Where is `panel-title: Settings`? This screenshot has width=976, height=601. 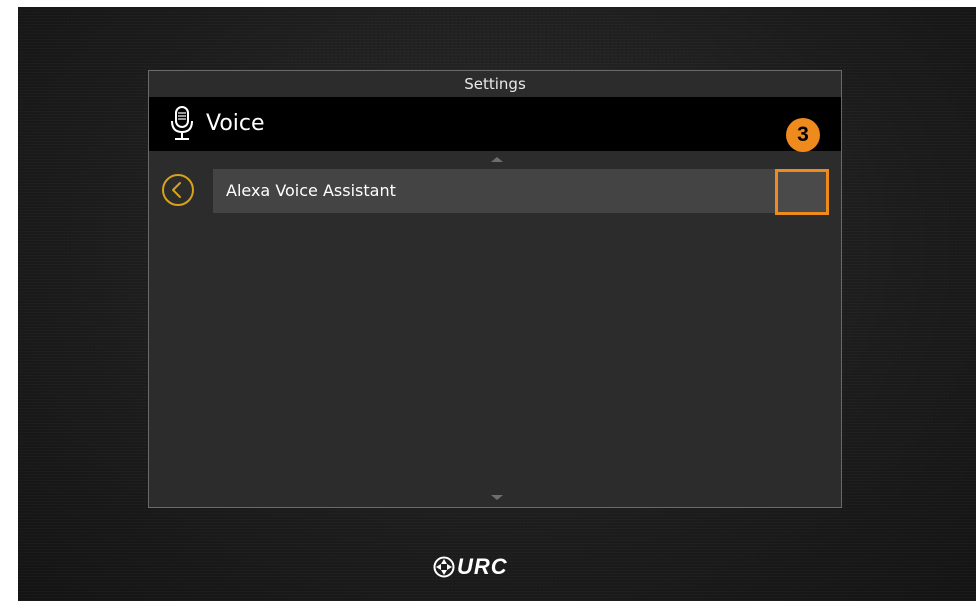
panel-title: Settings is located at coordinates (495, 84).